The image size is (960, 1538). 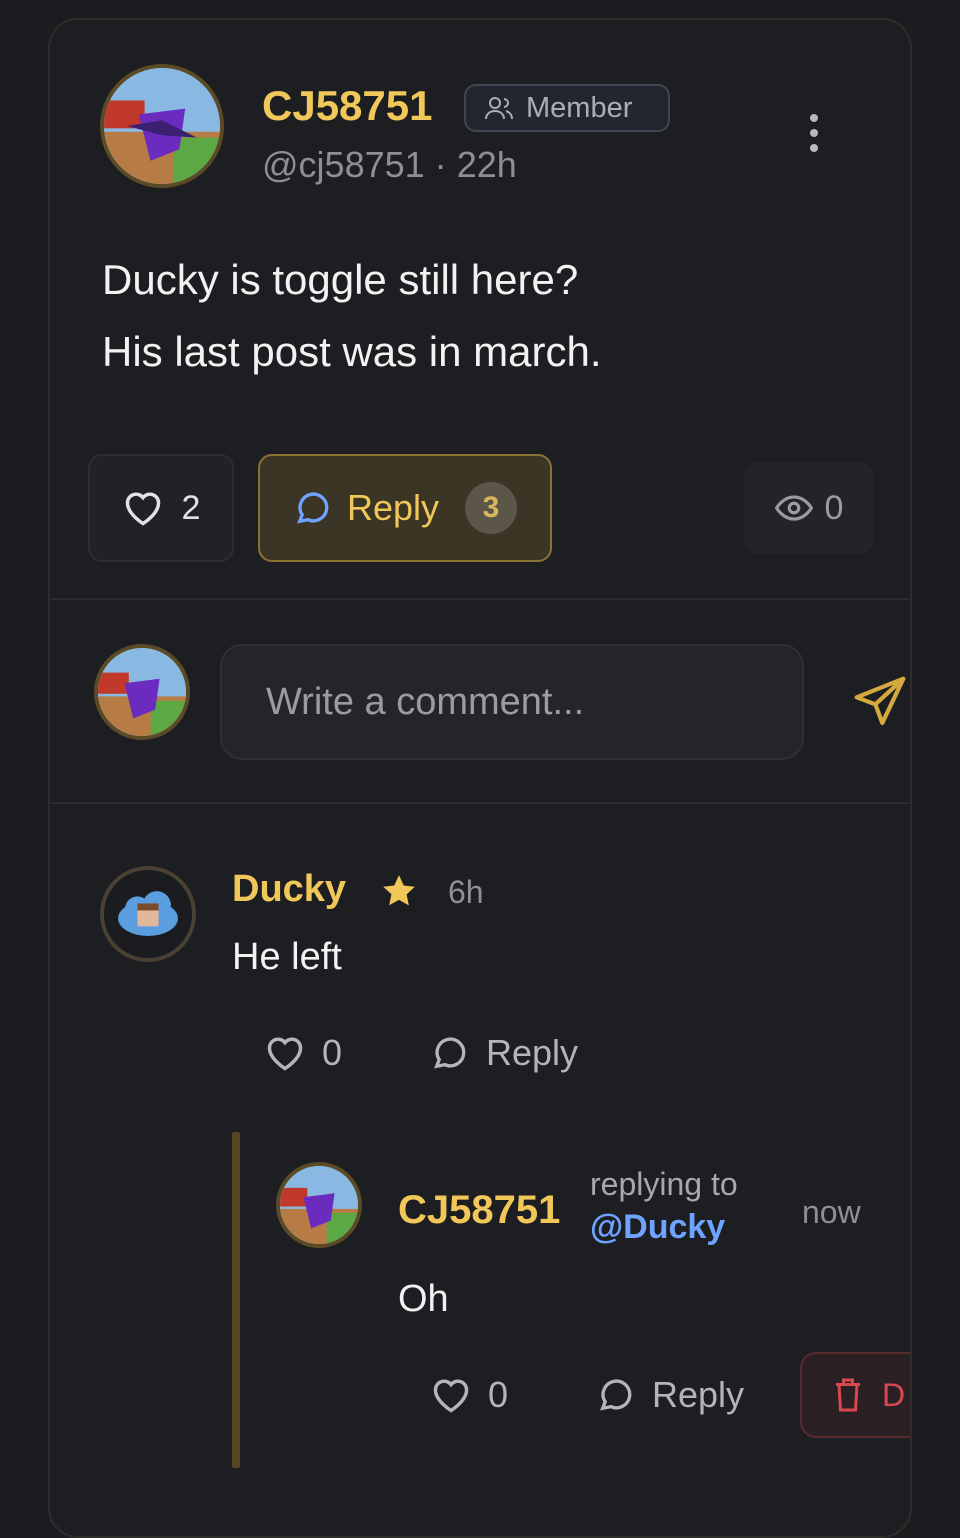 I want to click on delete-button-label: D, so click(x=894, y=1394).